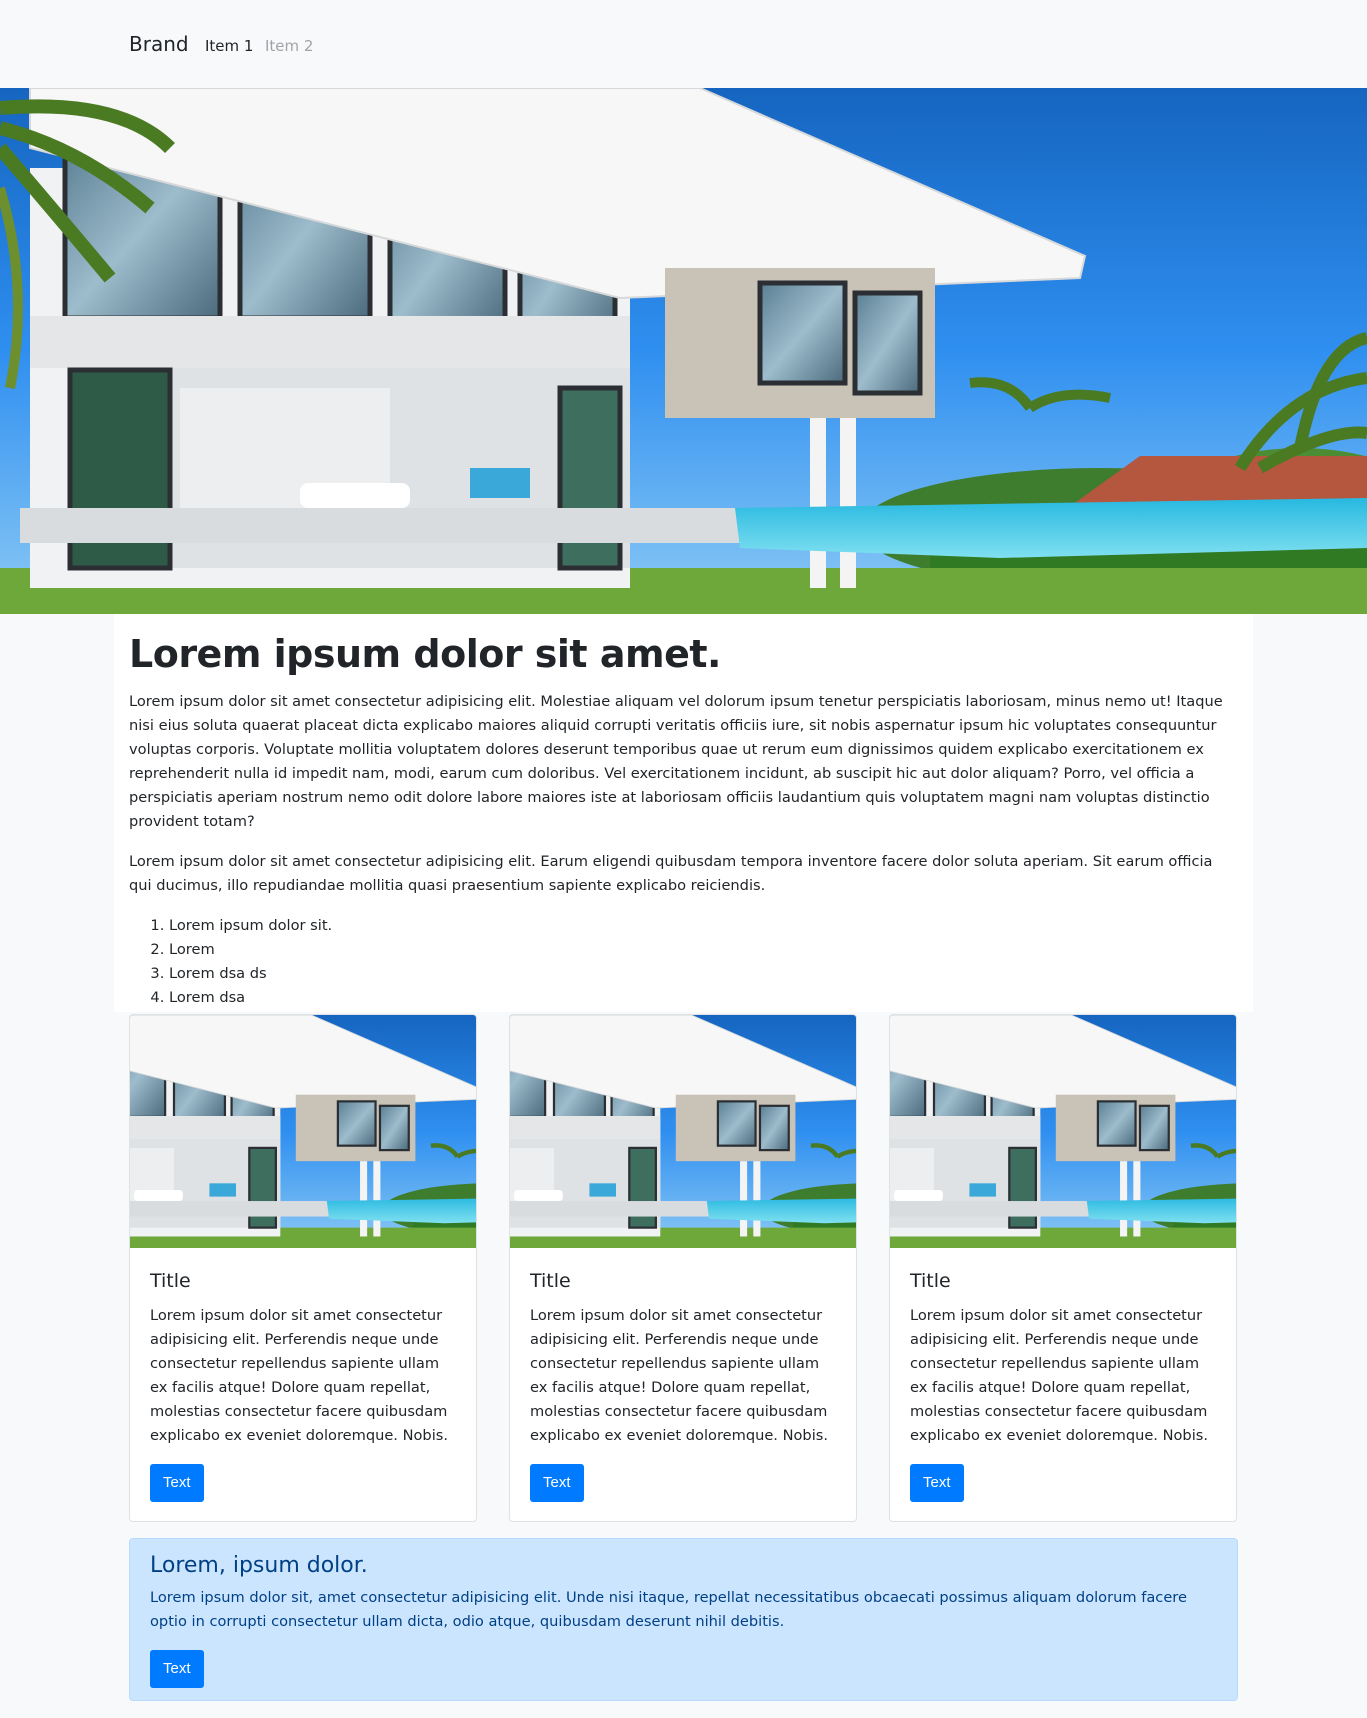 The height and width of the screenshot is (1718, 1367). Describe the element at coordinates (703, 998) in the screenshot. I see `list-item: Lorem dsa` at that location.